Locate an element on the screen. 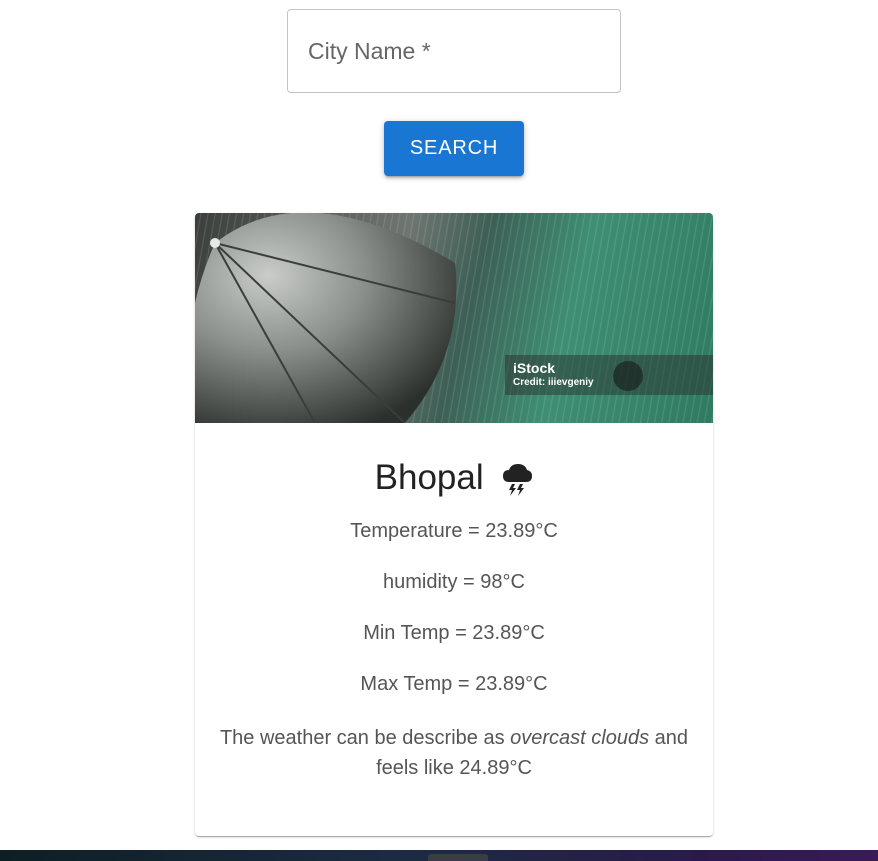 The height and width of the screenshot is (861, 878). city-title: Bhopal is located at coordinates (454, 478).